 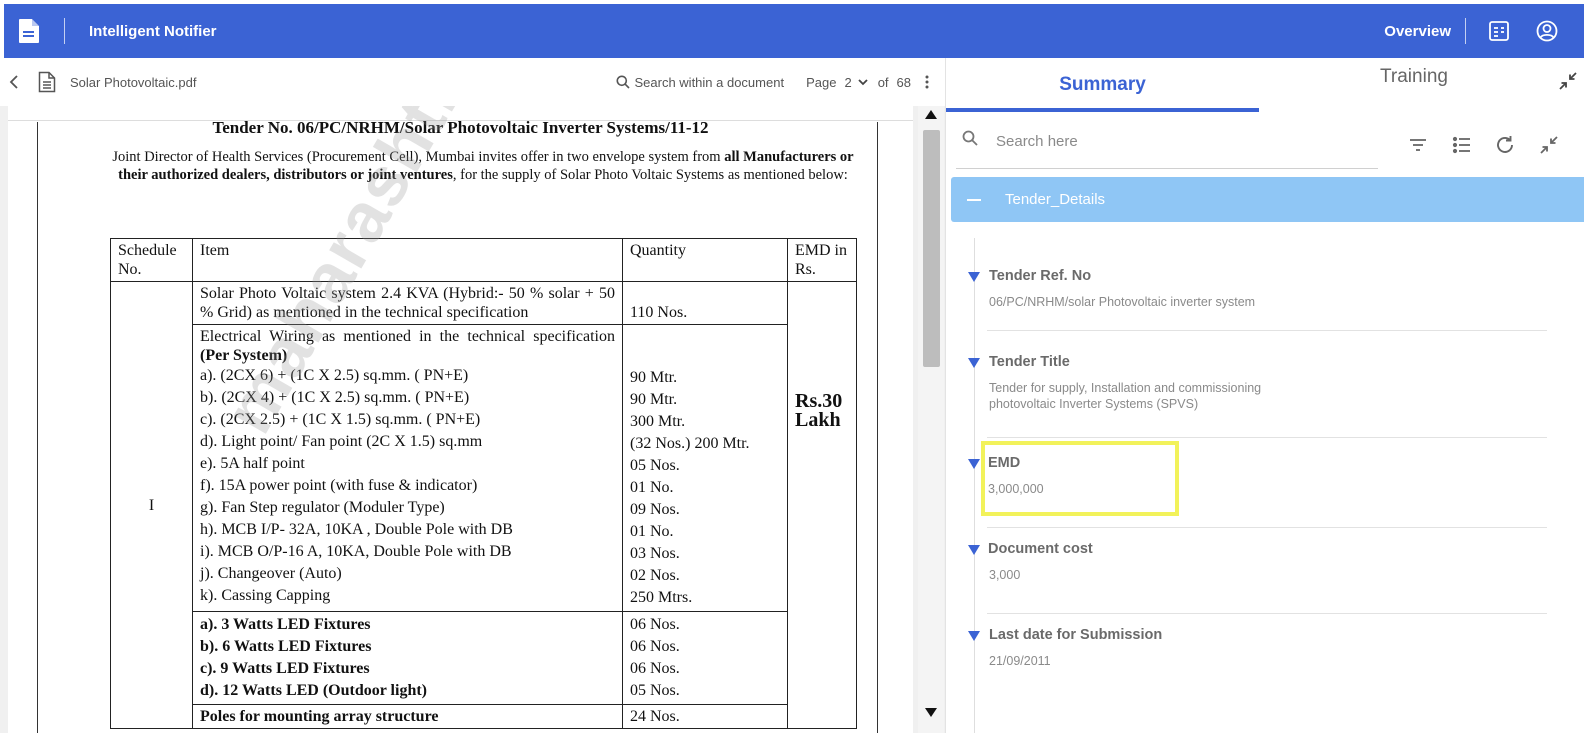 I want to click on row4-qty: 24 Nos., so click(x=705, y=716).